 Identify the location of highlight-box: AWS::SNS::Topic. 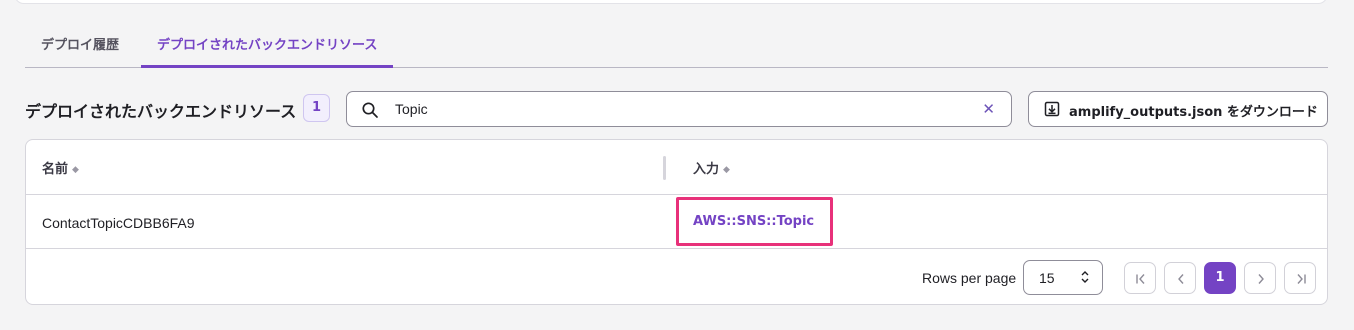
(754, 221).